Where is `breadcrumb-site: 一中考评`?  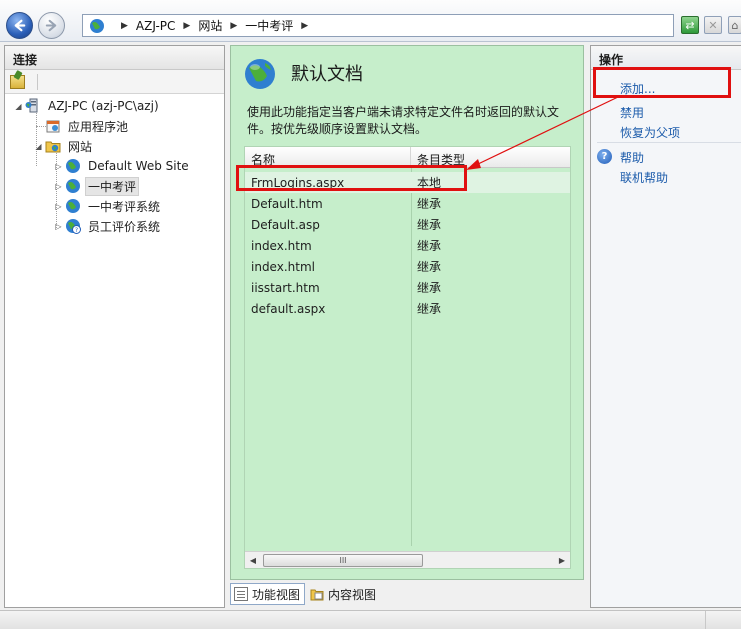 breadcrumb-site: 一中考评 is located at coordinates (269, 25).